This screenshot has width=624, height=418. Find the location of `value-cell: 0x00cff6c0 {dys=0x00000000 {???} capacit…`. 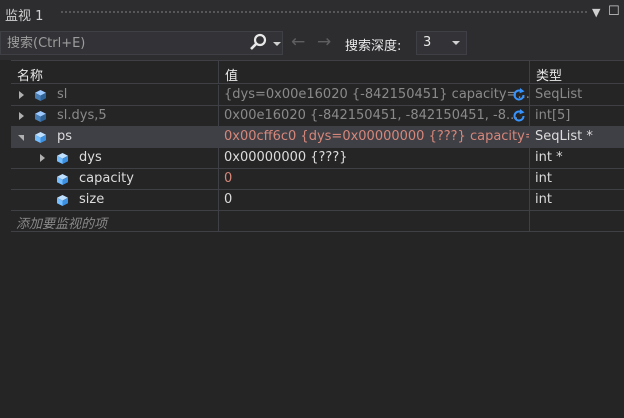

value-cell: 0x00cff6c0 {dys=0x00000000 {???} capacit… is located at coordinates (374, 137).